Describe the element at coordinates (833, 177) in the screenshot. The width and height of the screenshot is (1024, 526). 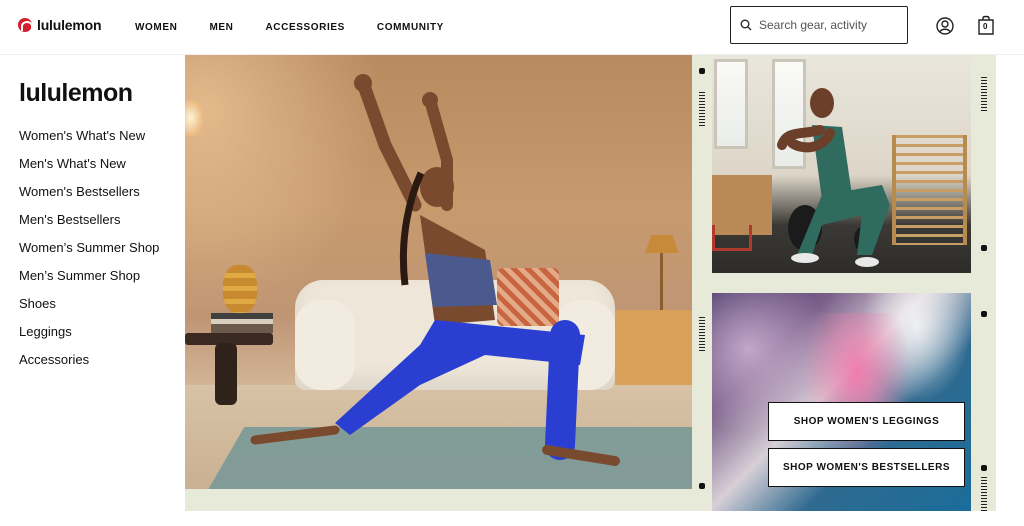
I see `squat-figure` at that location.